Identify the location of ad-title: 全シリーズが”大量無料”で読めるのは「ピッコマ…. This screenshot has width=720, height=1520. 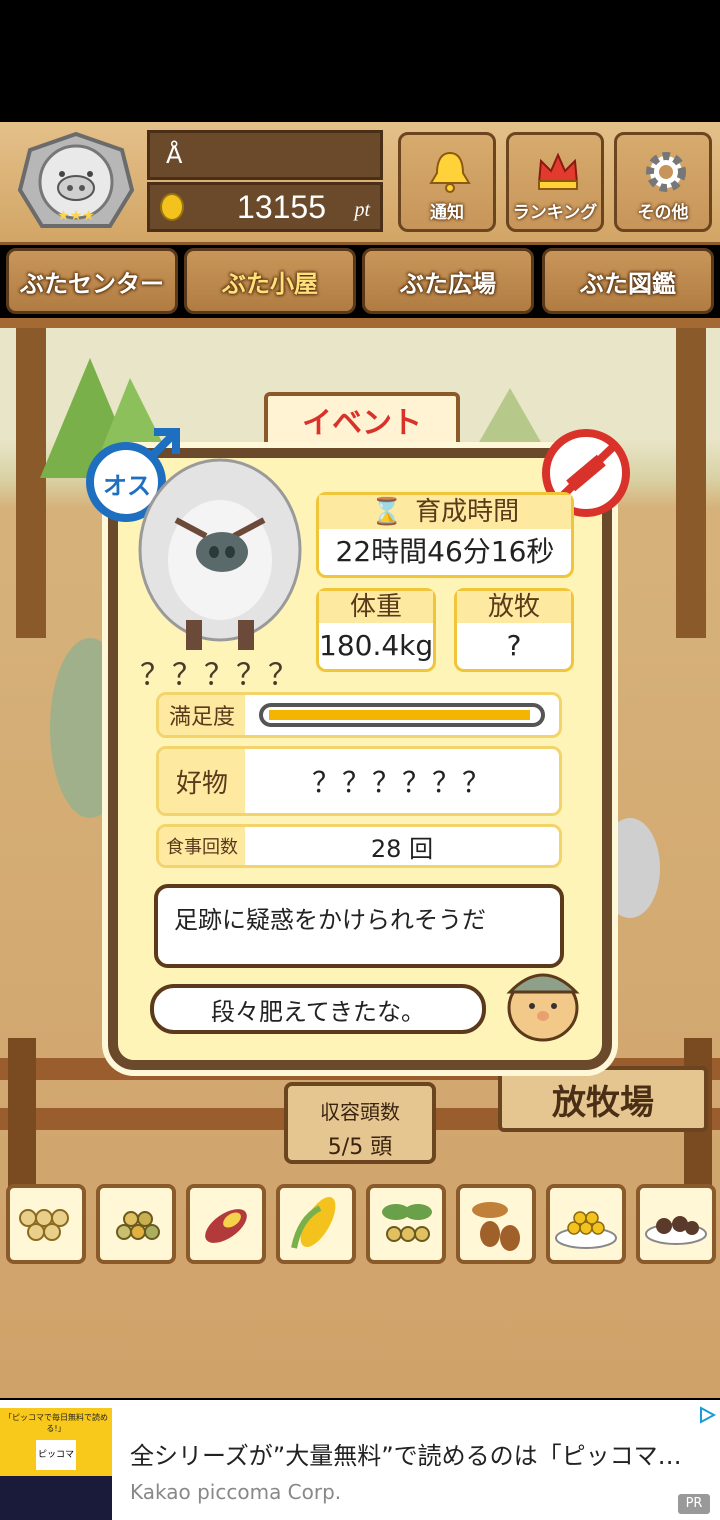
(410, 1453).